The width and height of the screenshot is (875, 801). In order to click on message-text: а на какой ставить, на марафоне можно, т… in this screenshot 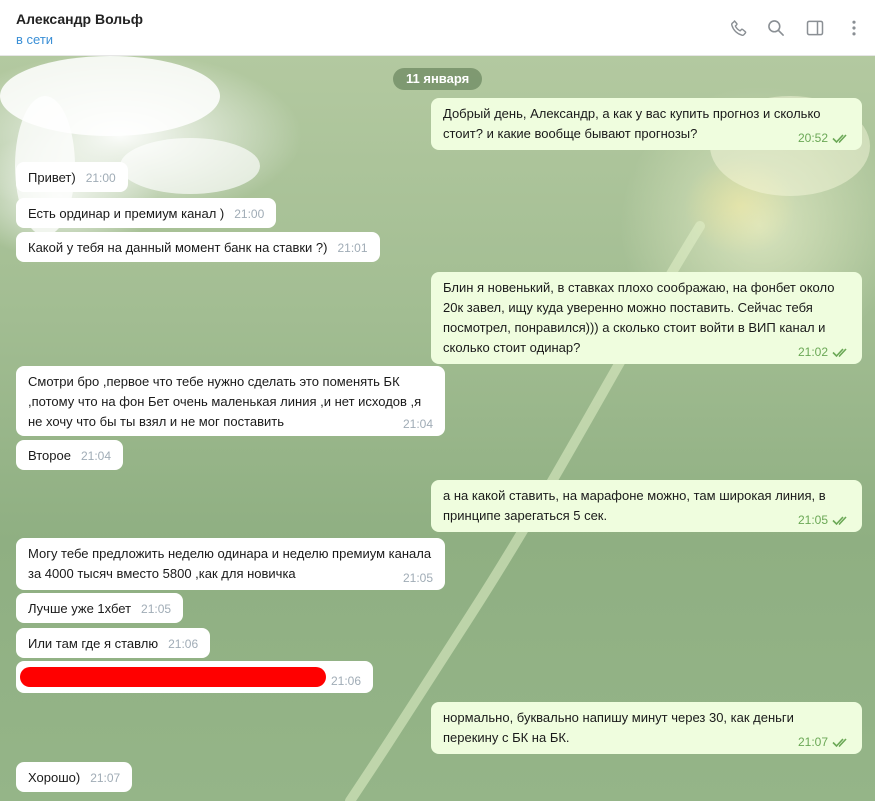, I will do `click(634, 505)`.